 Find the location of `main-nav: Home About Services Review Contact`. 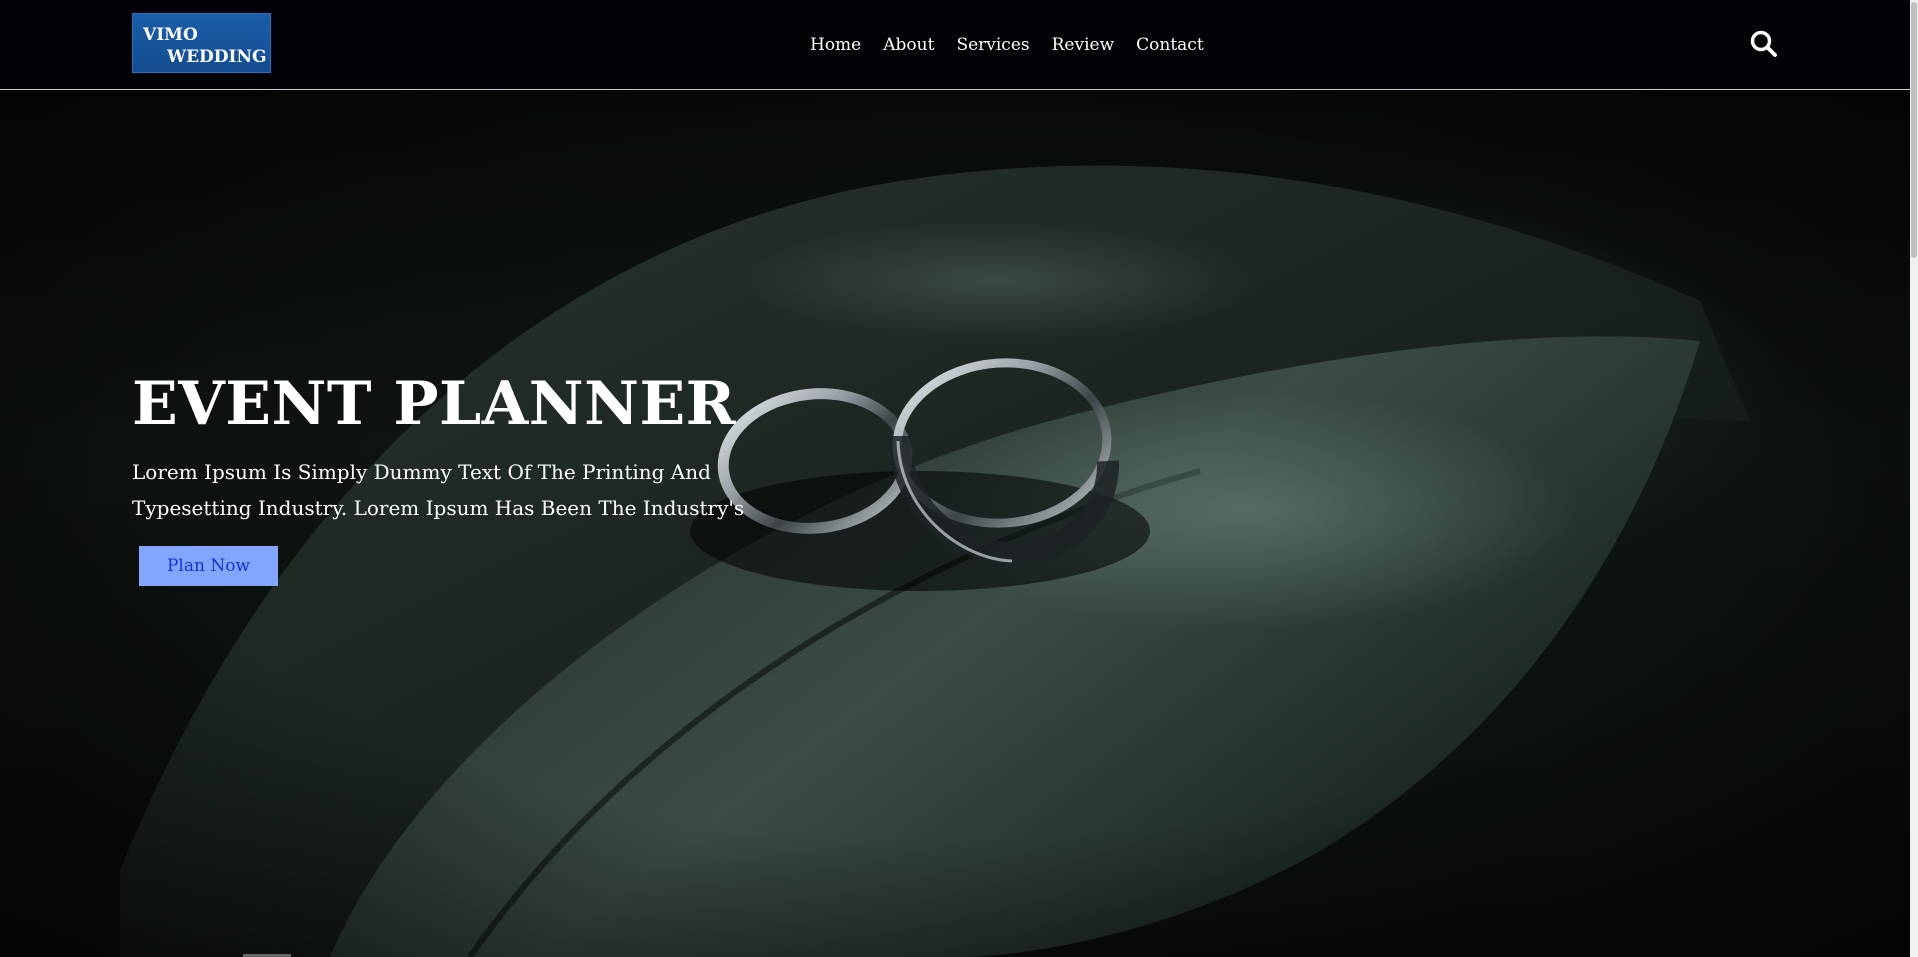

main-nav: Home About Services Review Contact is located at coordinates (1007, 45).